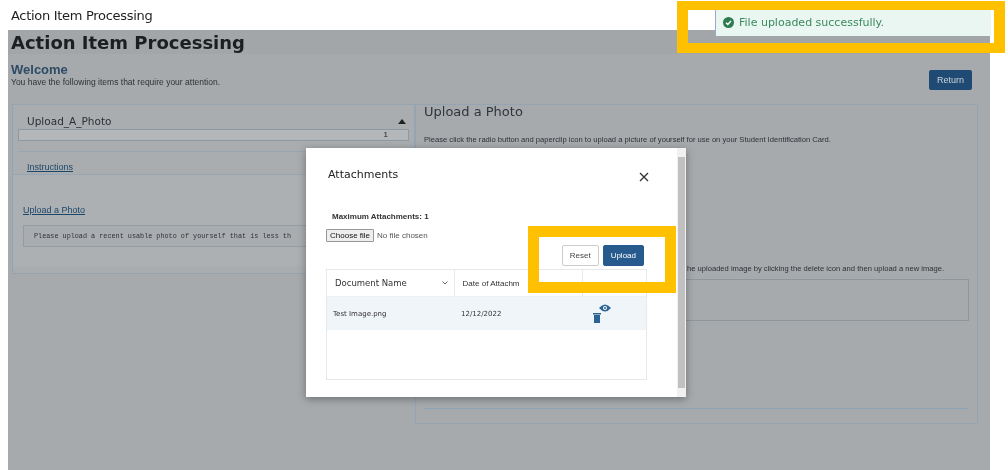  What do you see at coordinates (812, 22) in the screenshot?
I see `toast-message: File uploaded successfully.` at bounding box center [812, 22].